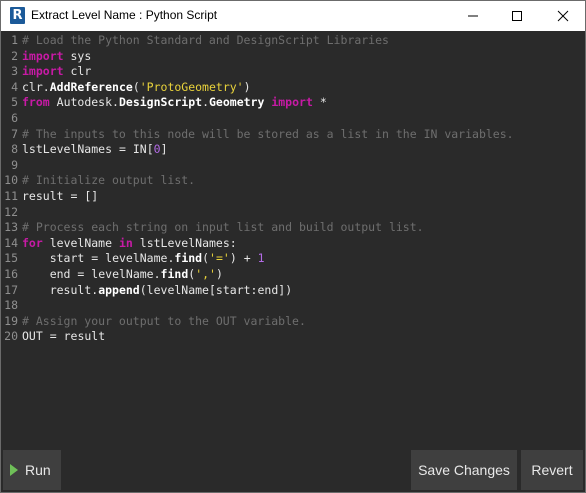  I want to click on line-number: 15, so click(11, 258).